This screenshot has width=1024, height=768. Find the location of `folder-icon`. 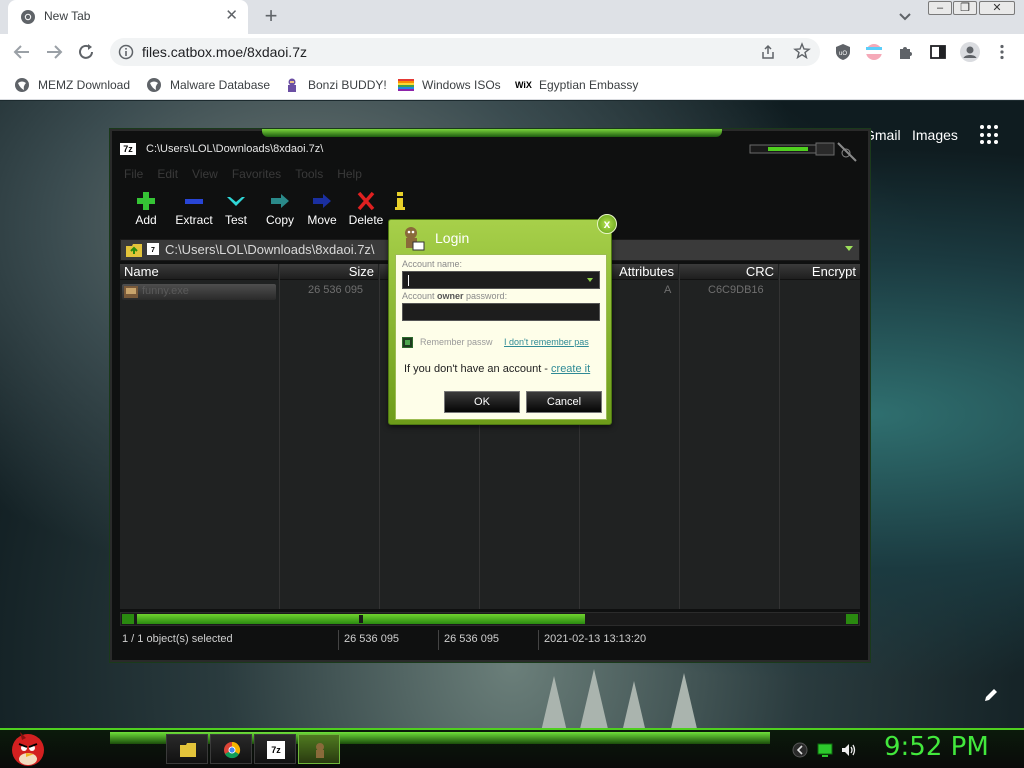

folder-icon is located at coordinates (188, 750).